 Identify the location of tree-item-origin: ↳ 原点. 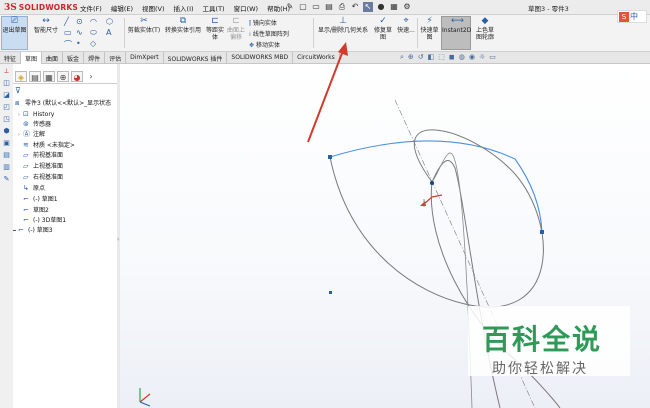
(31, 188).